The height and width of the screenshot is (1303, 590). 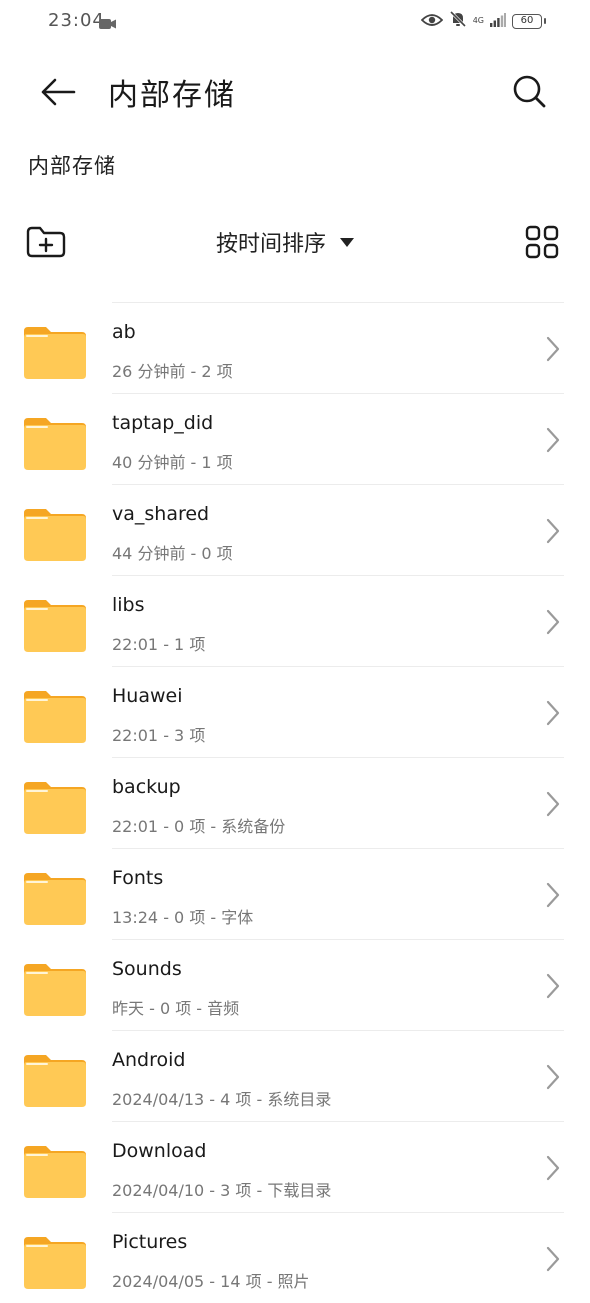 What do you see at coordinates (294, 620) in the screenshot?
I see `file-list-item: libs 22:01 - 1 项` at bounding box center [294, 620].